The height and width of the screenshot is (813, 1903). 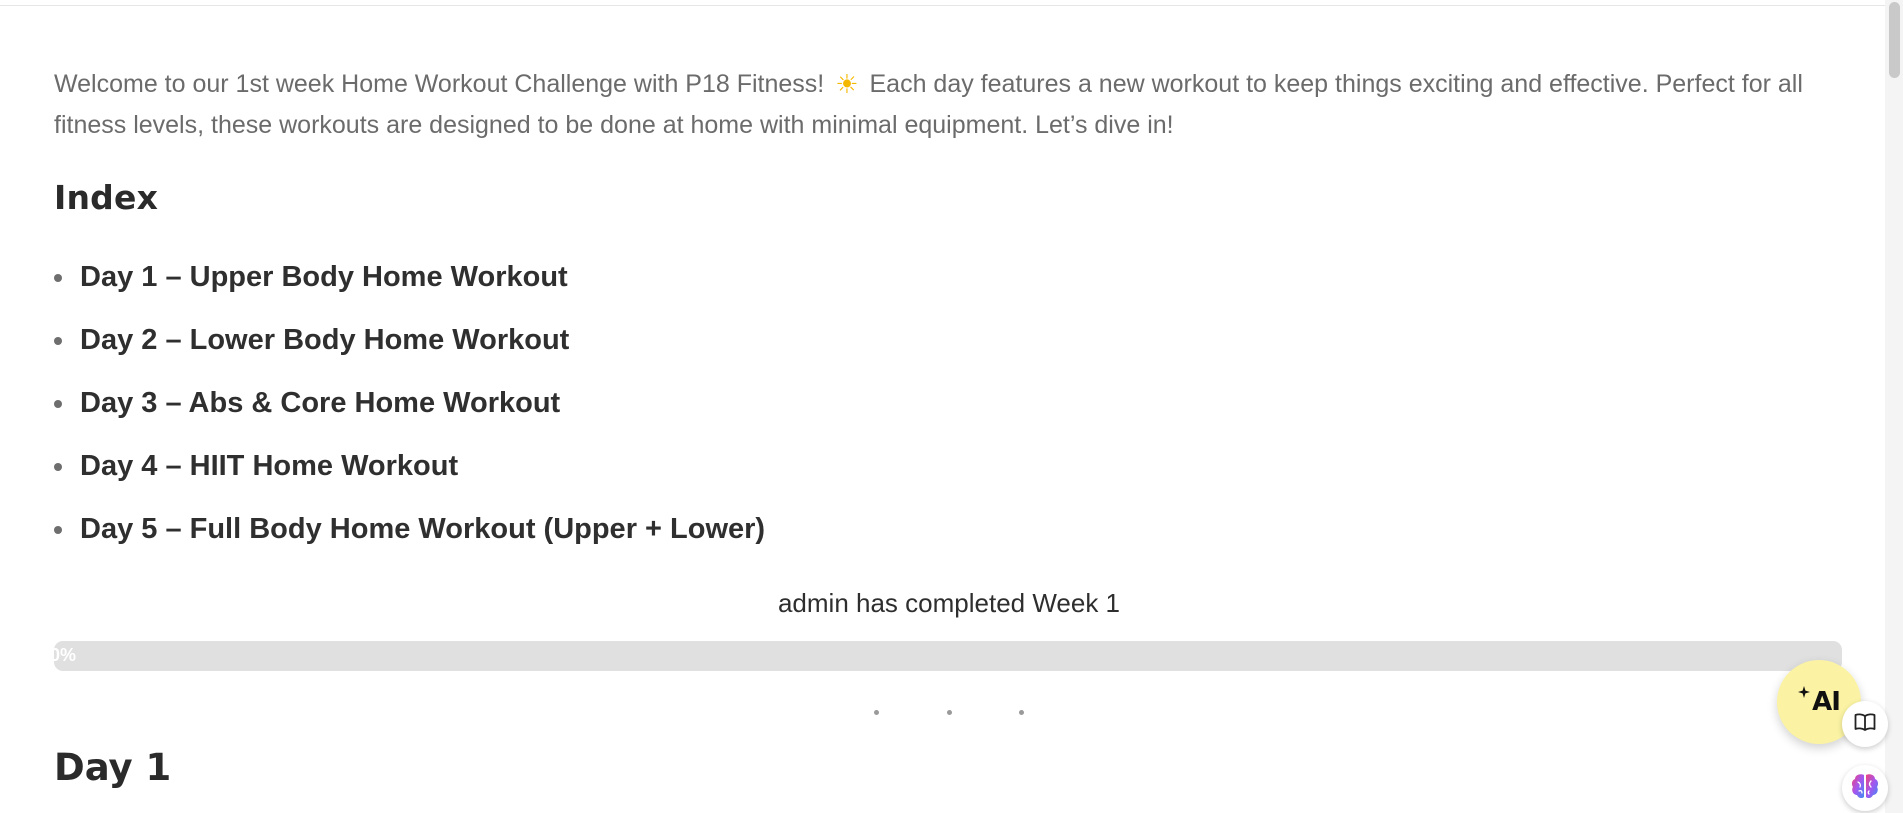 I want to click on day-1-heading: Day 1, so click(x=113, y=767).